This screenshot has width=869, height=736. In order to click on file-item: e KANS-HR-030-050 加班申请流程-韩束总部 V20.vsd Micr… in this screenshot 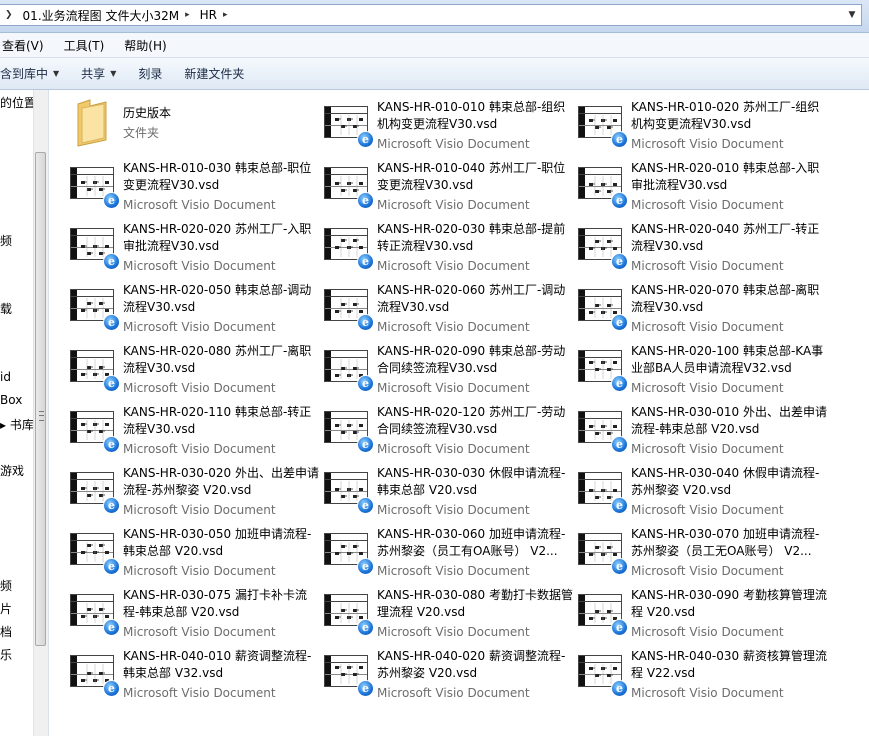, I will do `click(189, 552)`.